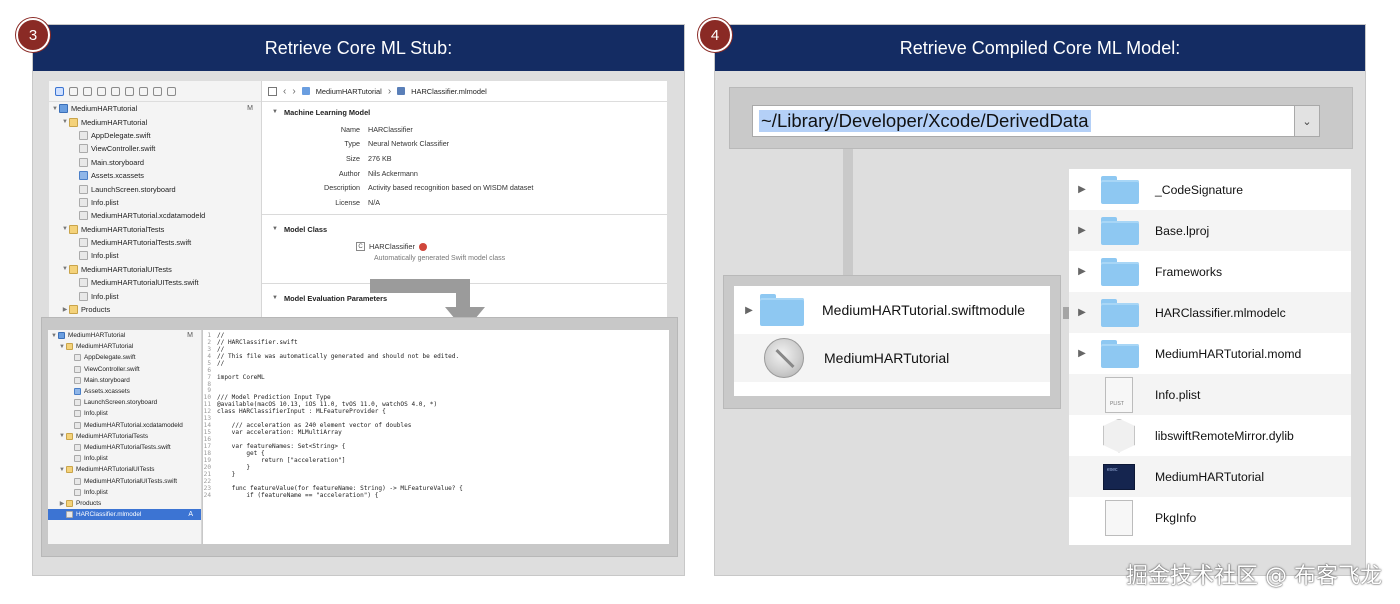 Image resolution: width=1400 pixels, height=604 pixels. Describe the element at coordinates (112, 369) in the screenshot. I see `tree-item-label: ViewController.swift` at that location.